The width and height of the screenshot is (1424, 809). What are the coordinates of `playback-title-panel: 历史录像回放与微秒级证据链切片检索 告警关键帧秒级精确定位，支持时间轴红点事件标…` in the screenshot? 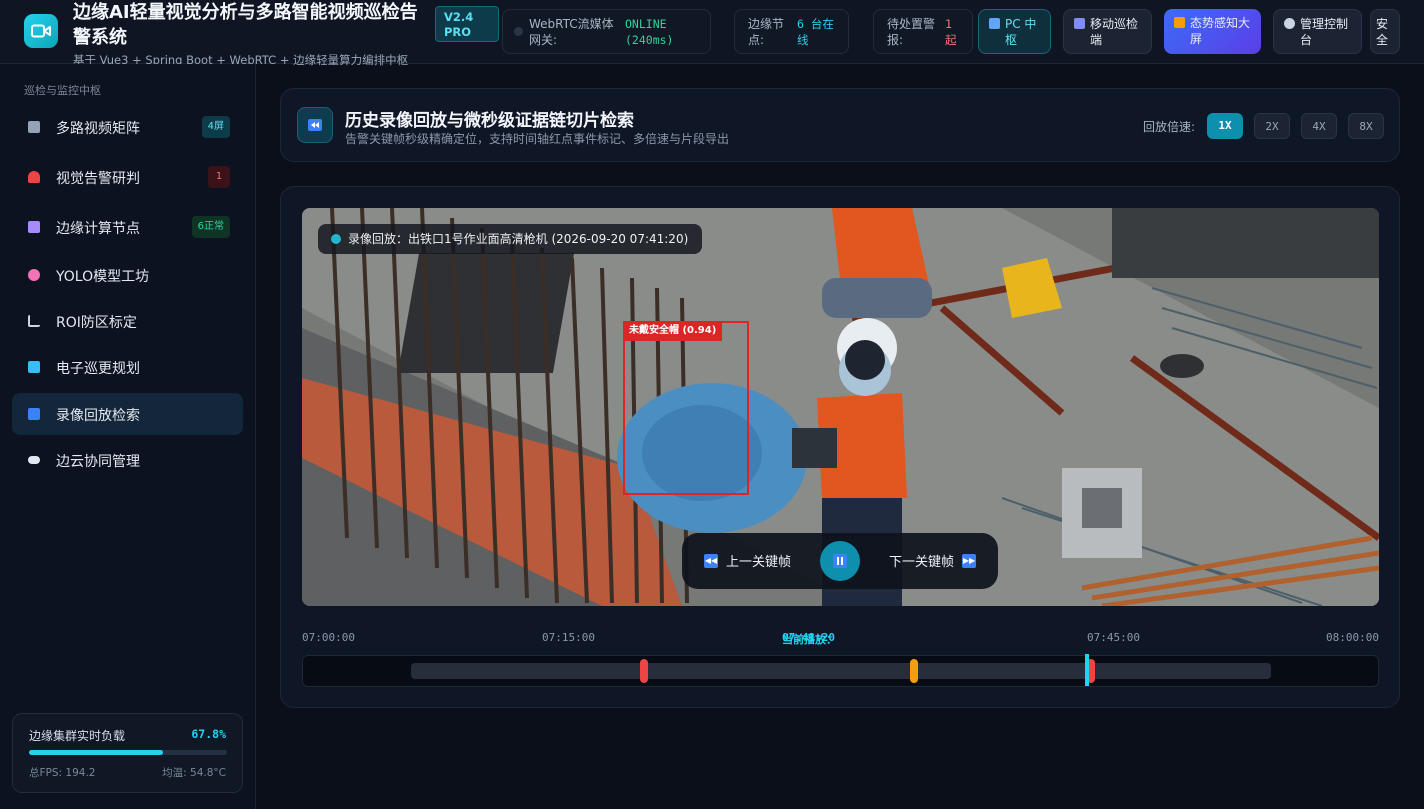 It's located at (840, 125).